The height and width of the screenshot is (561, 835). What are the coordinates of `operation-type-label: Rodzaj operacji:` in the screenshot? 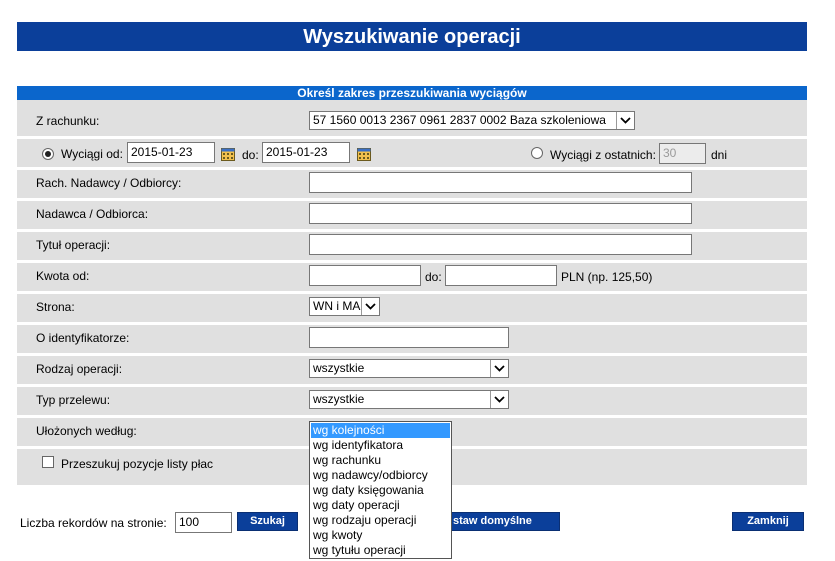 It's located at (79, 369).